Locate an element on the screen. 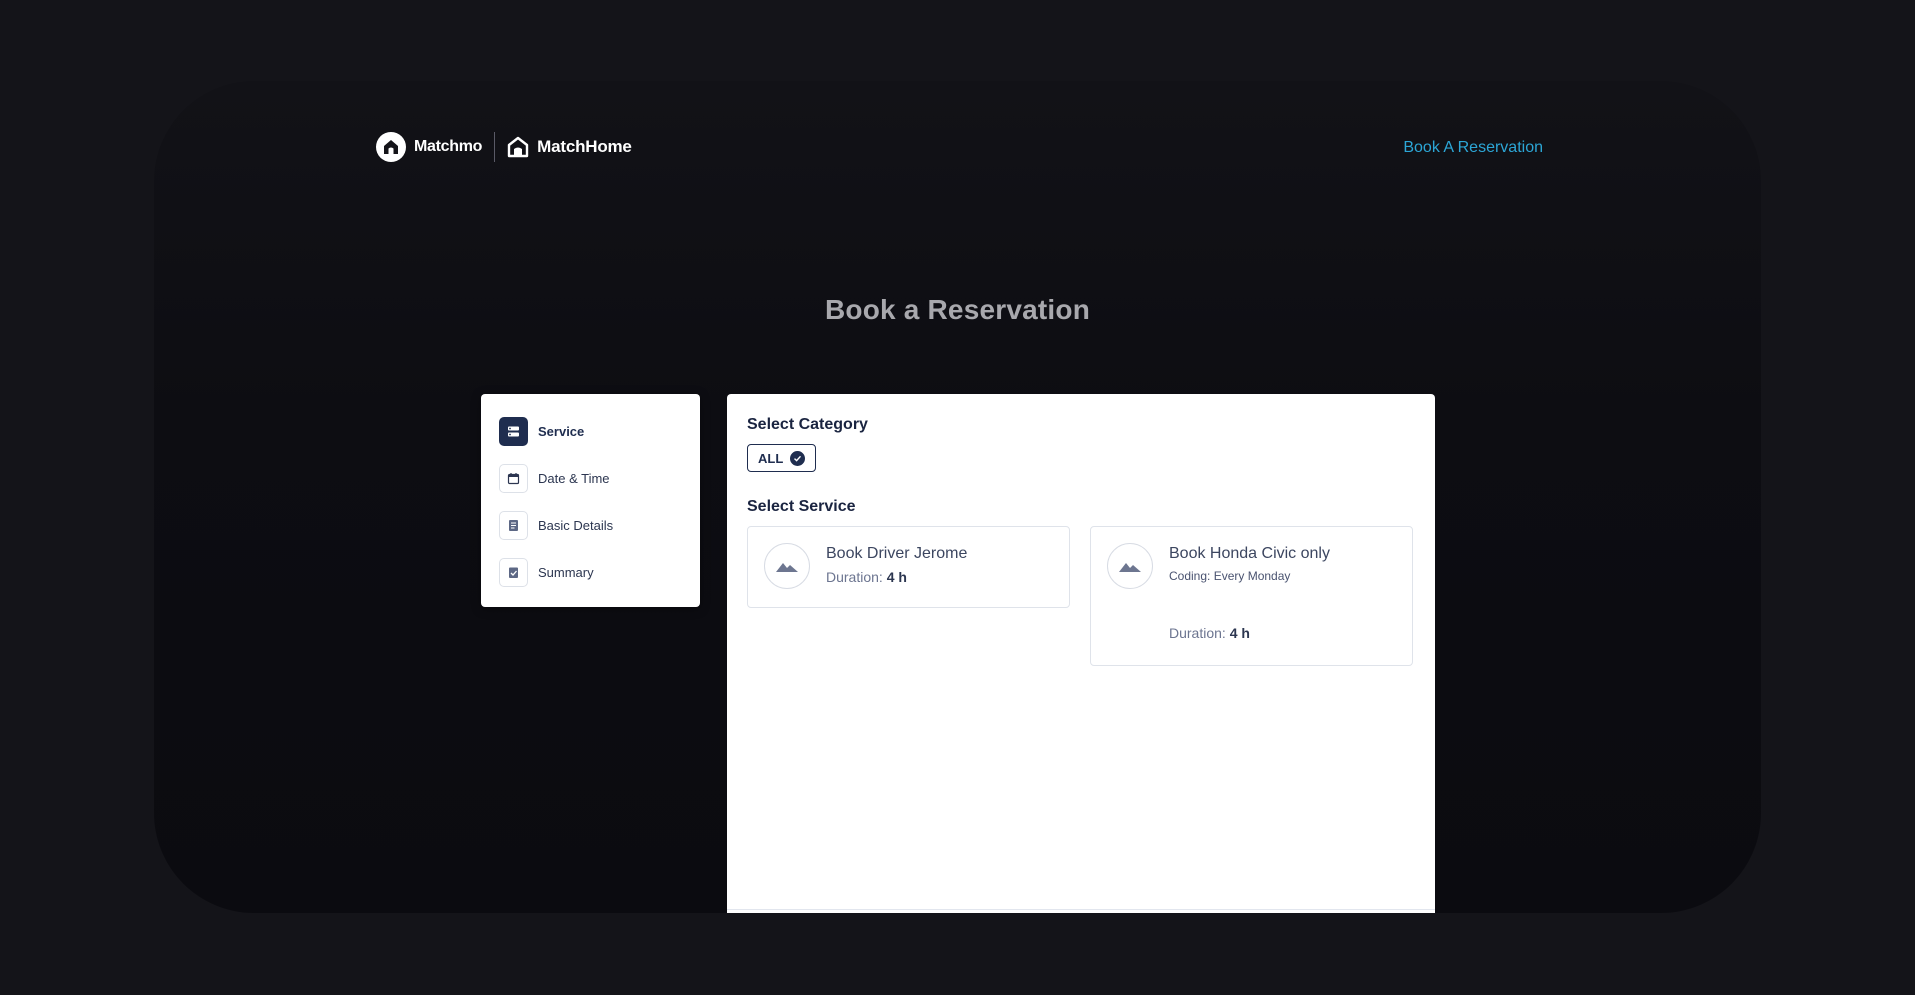 The height and width of the screenshot is (995, 1915). brand-divider is located at coordinates (495, 147).